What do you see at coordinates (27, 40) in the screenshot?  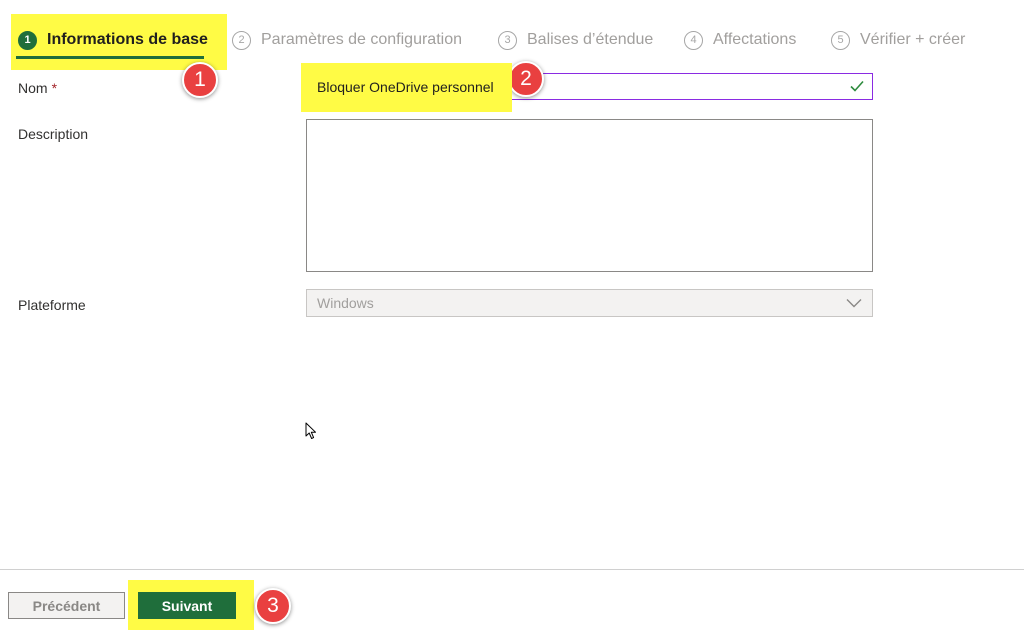 I see `step-number-1: 1` at bounding box center [27, 40].